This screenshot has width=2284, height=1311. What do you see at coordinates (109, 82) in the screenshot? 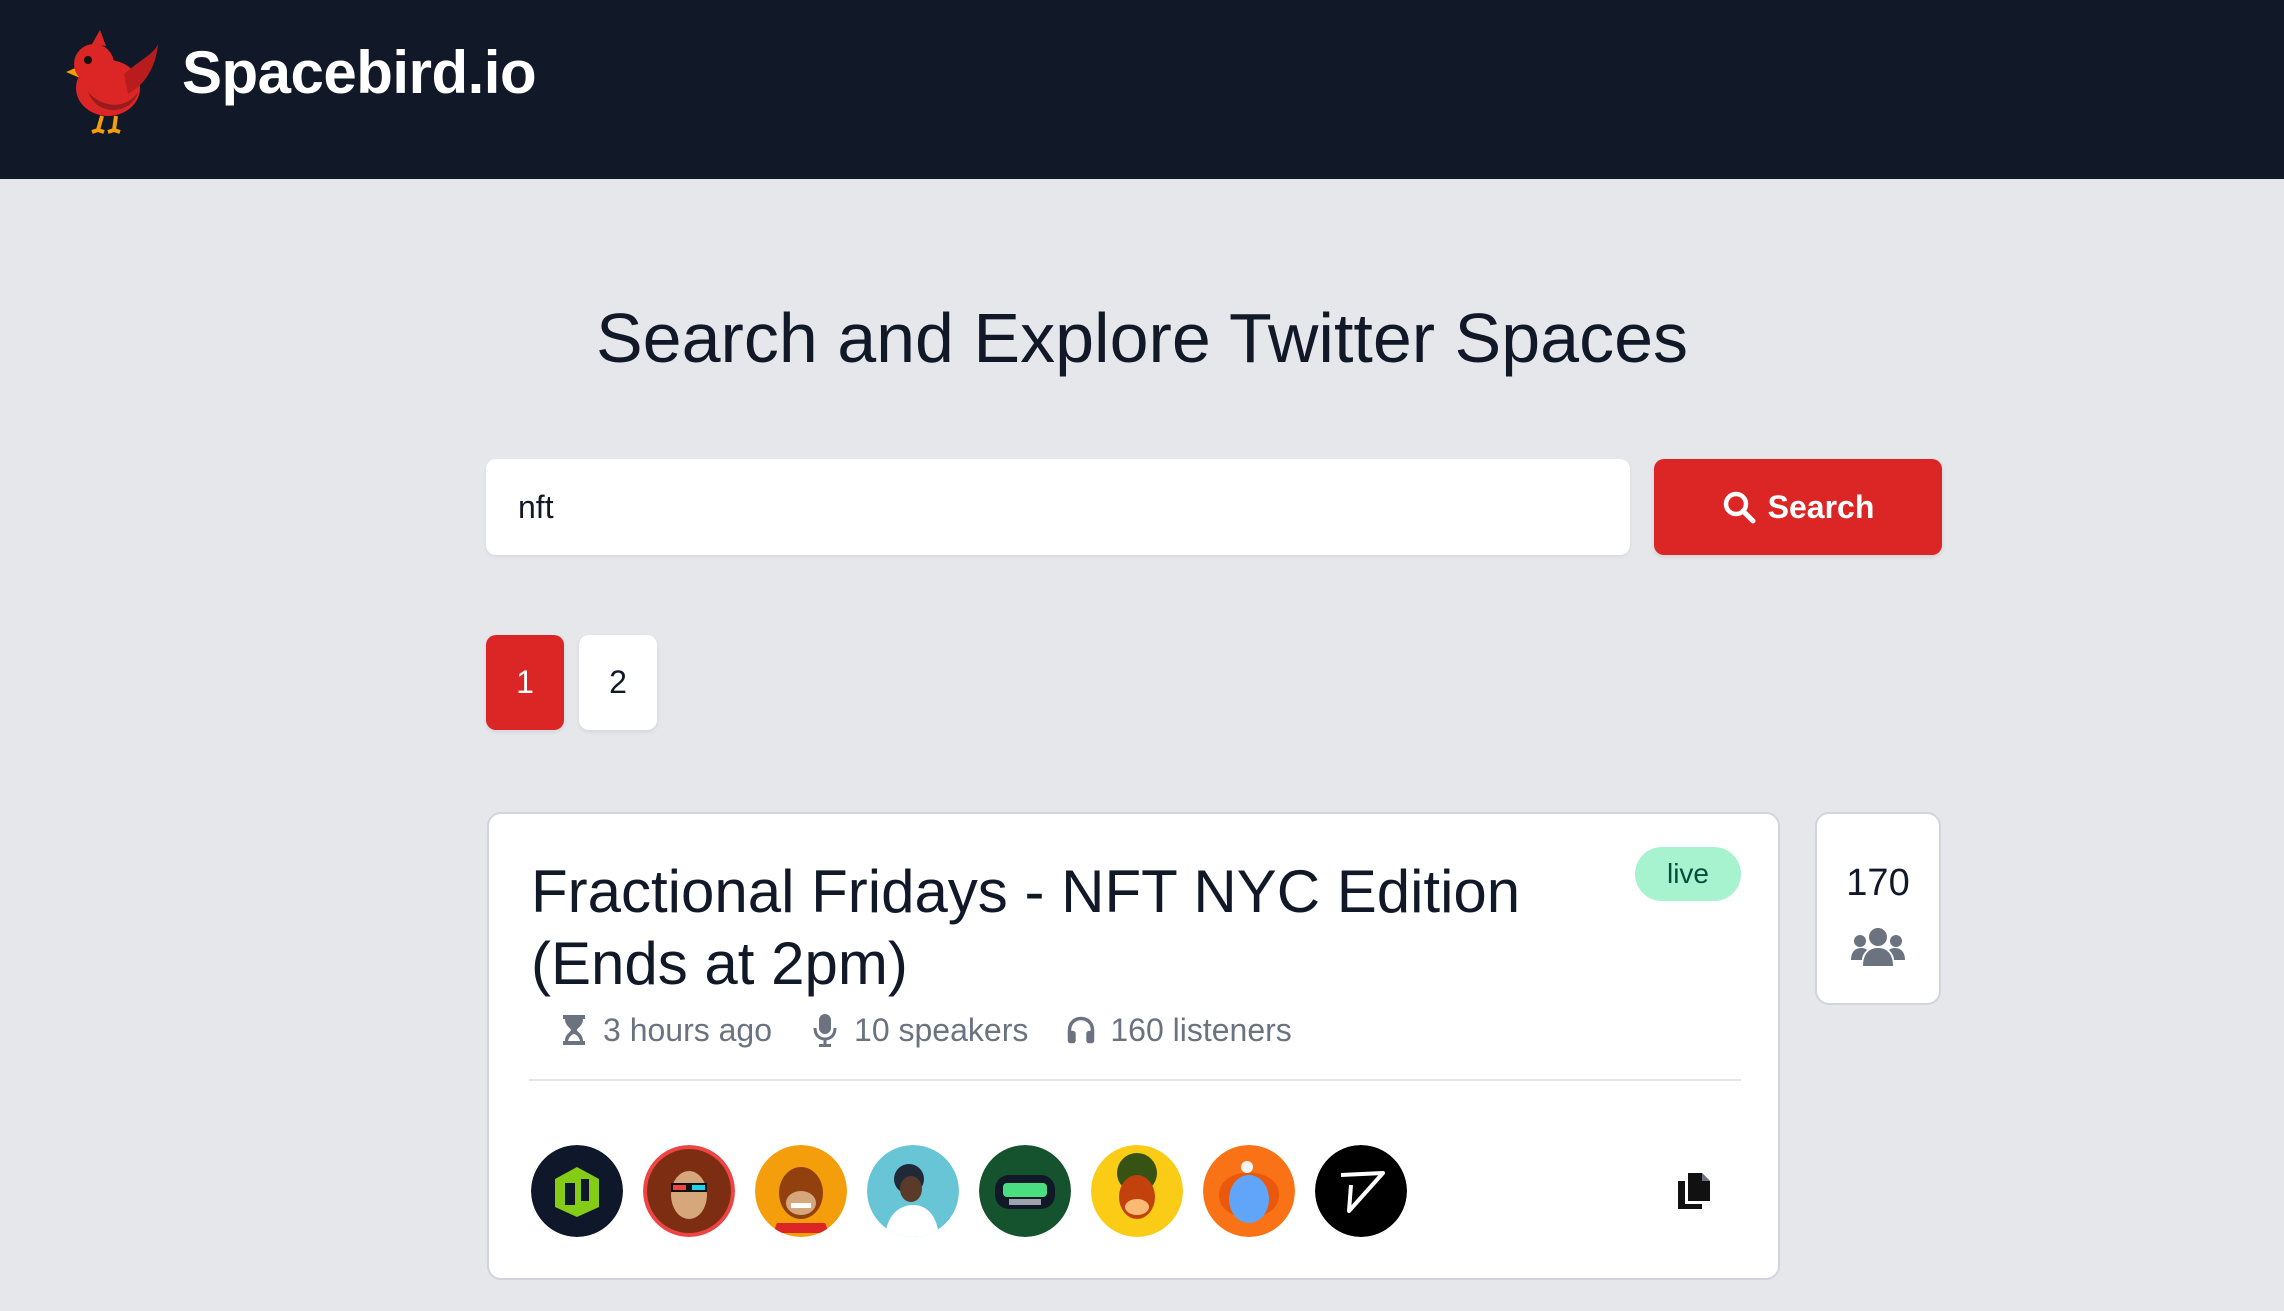
I see `bird-logo-icon` at bounding box center [109, 82].